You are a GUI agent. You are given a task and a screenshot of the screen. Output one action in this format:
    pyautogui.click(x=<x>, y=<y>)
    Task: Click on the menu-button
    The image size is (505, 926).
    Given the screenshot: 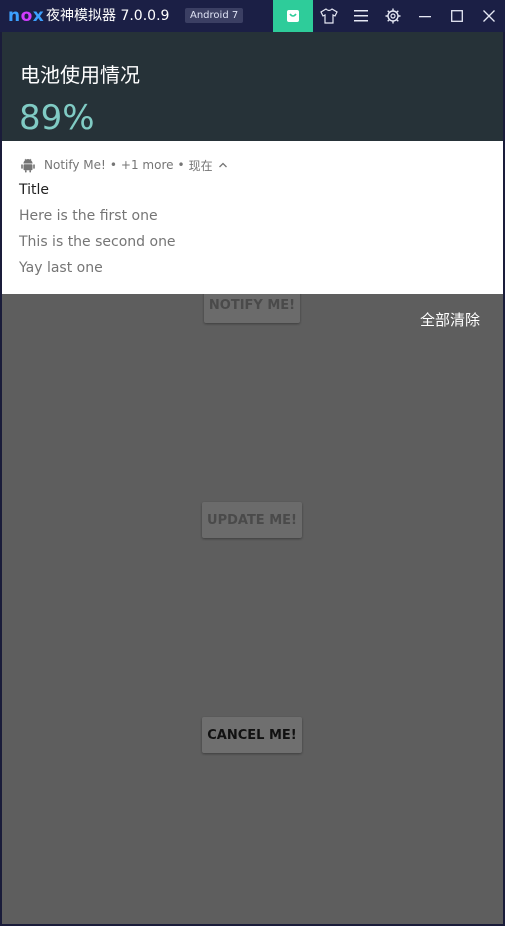 What is the action you would take?
    pyautogui.click(x=361, y=16)
    